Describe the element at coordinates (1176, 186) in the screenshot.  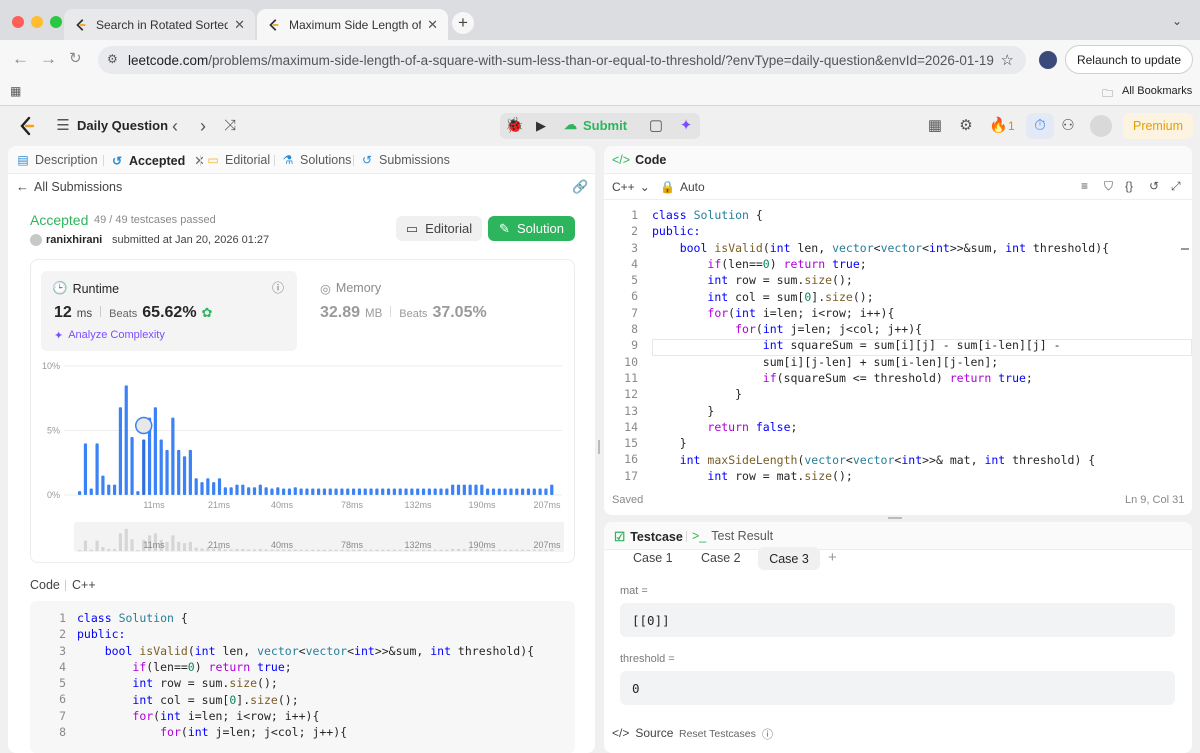
I see `expand-icon: ⤢` at that location.